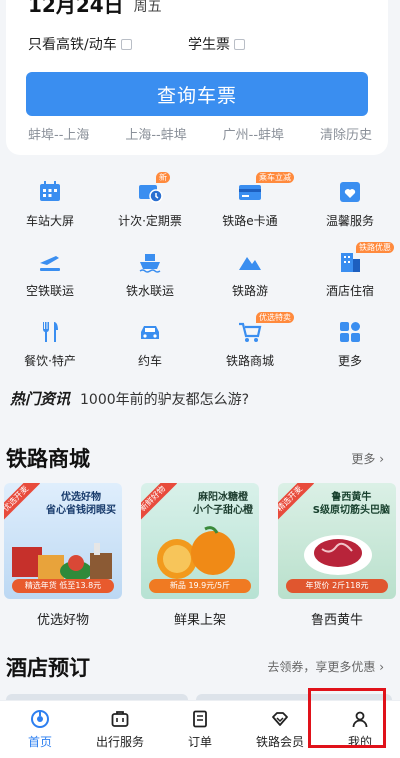  I want to click on student-ticket-option: 学生票, so click(216, 44).